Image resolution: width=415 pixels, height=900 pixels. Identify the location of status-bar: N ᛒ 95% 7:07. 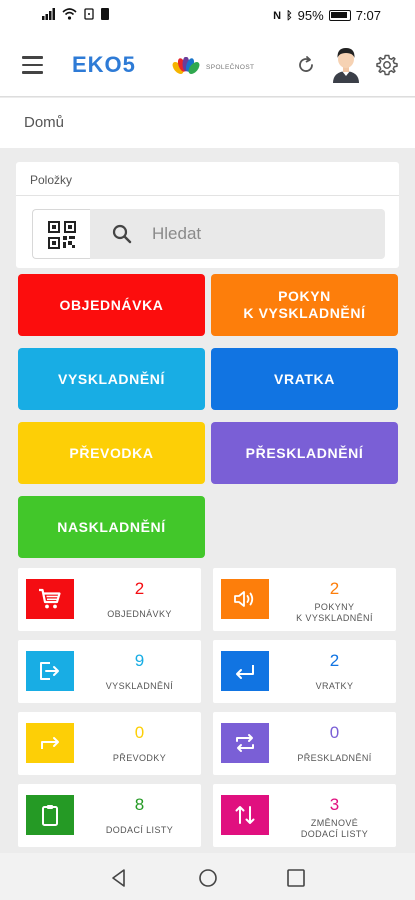
(207, 16).